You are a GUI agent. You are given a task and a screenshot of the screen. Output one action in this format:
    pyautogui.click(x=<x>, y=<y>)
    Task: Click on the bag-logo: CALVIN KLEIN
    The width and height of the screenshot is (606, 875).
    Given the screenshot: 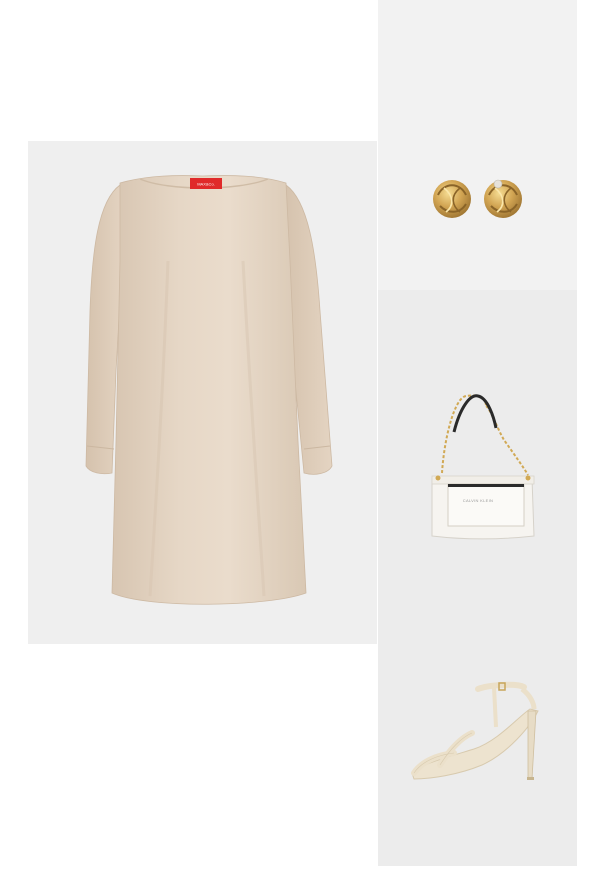 What is the action you would take?
    pyautogui.click(x=478, y=500)
    